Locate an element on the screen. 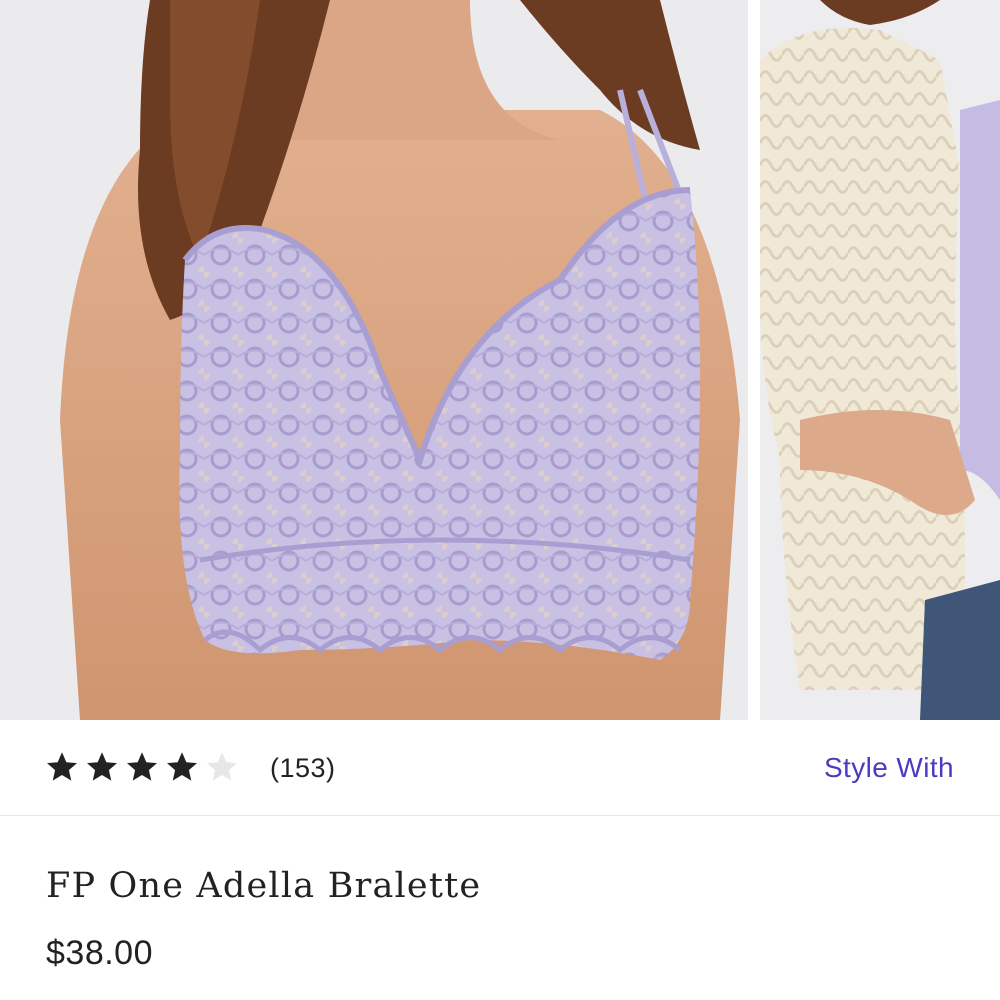 The image size is (1000, 1000). product-price: $38.00 is located at coordinates (99, 953).